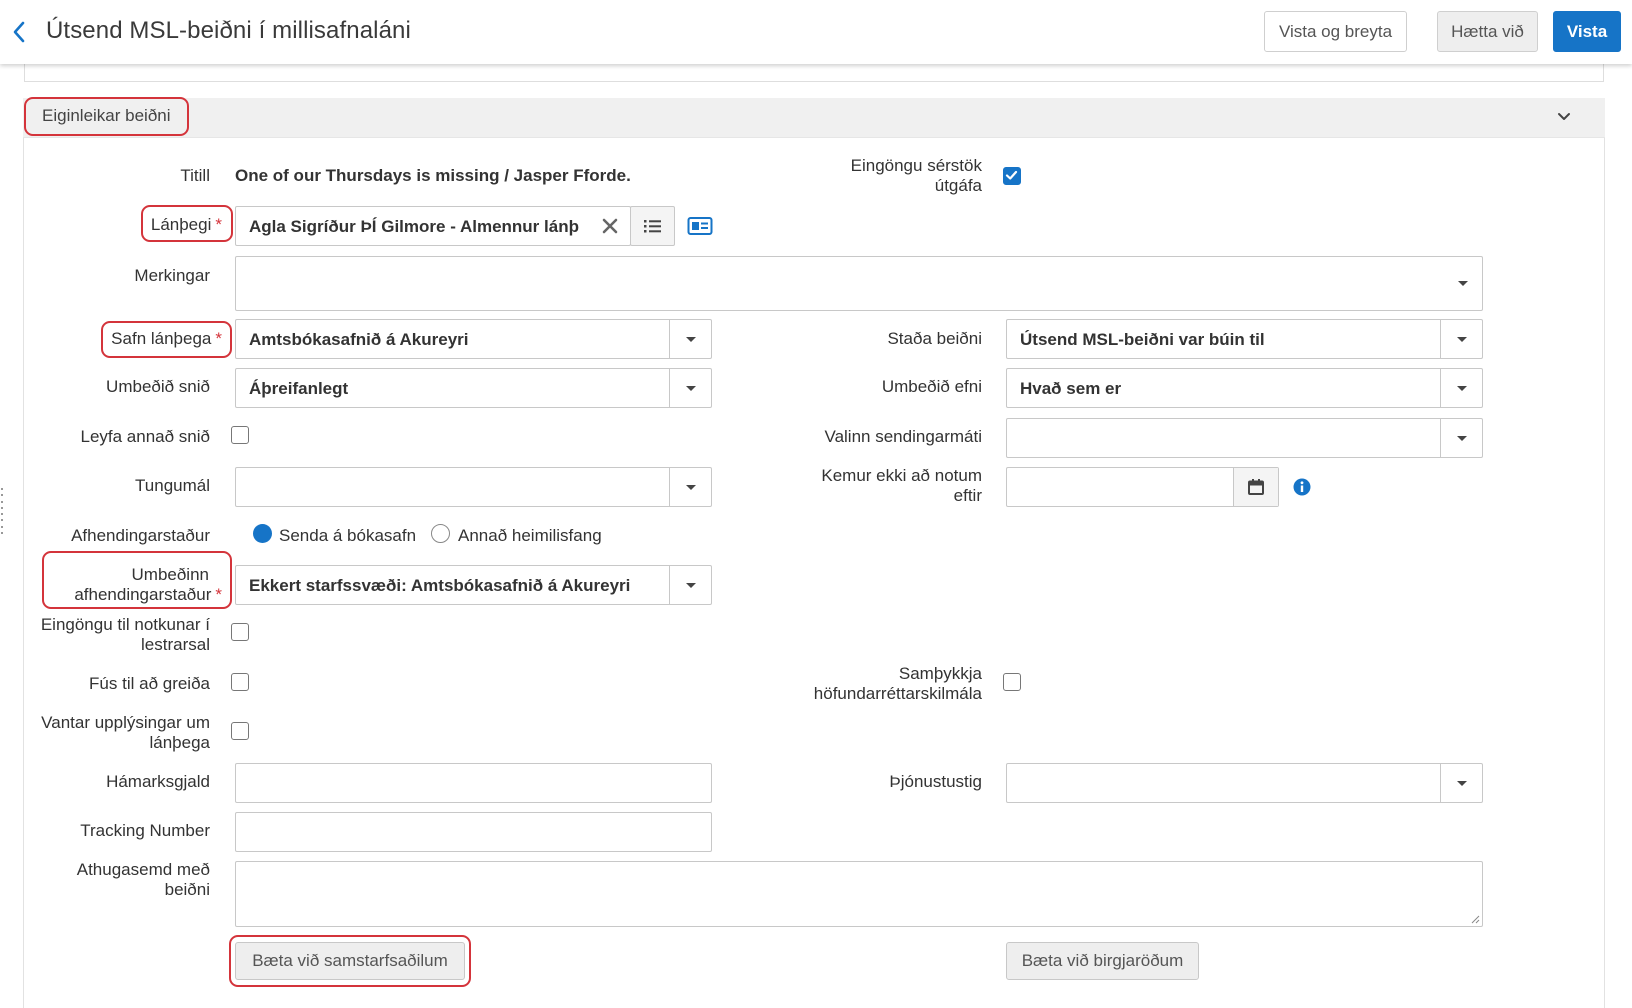 The width and height of the screenshot is (1632, 1008). I want to click on requested-material-select: Hvað sem er, so click(1244, 388).